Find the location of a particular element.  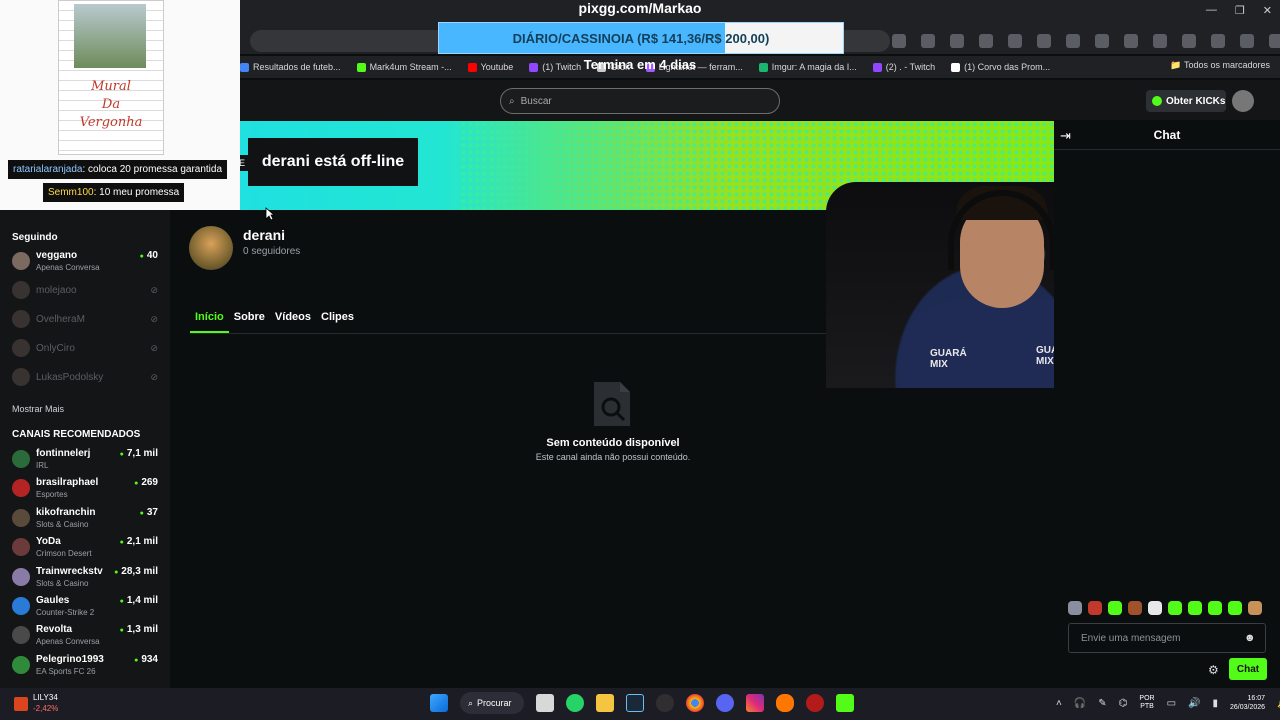

windows-start-icon is located at coordinates (439, 703).